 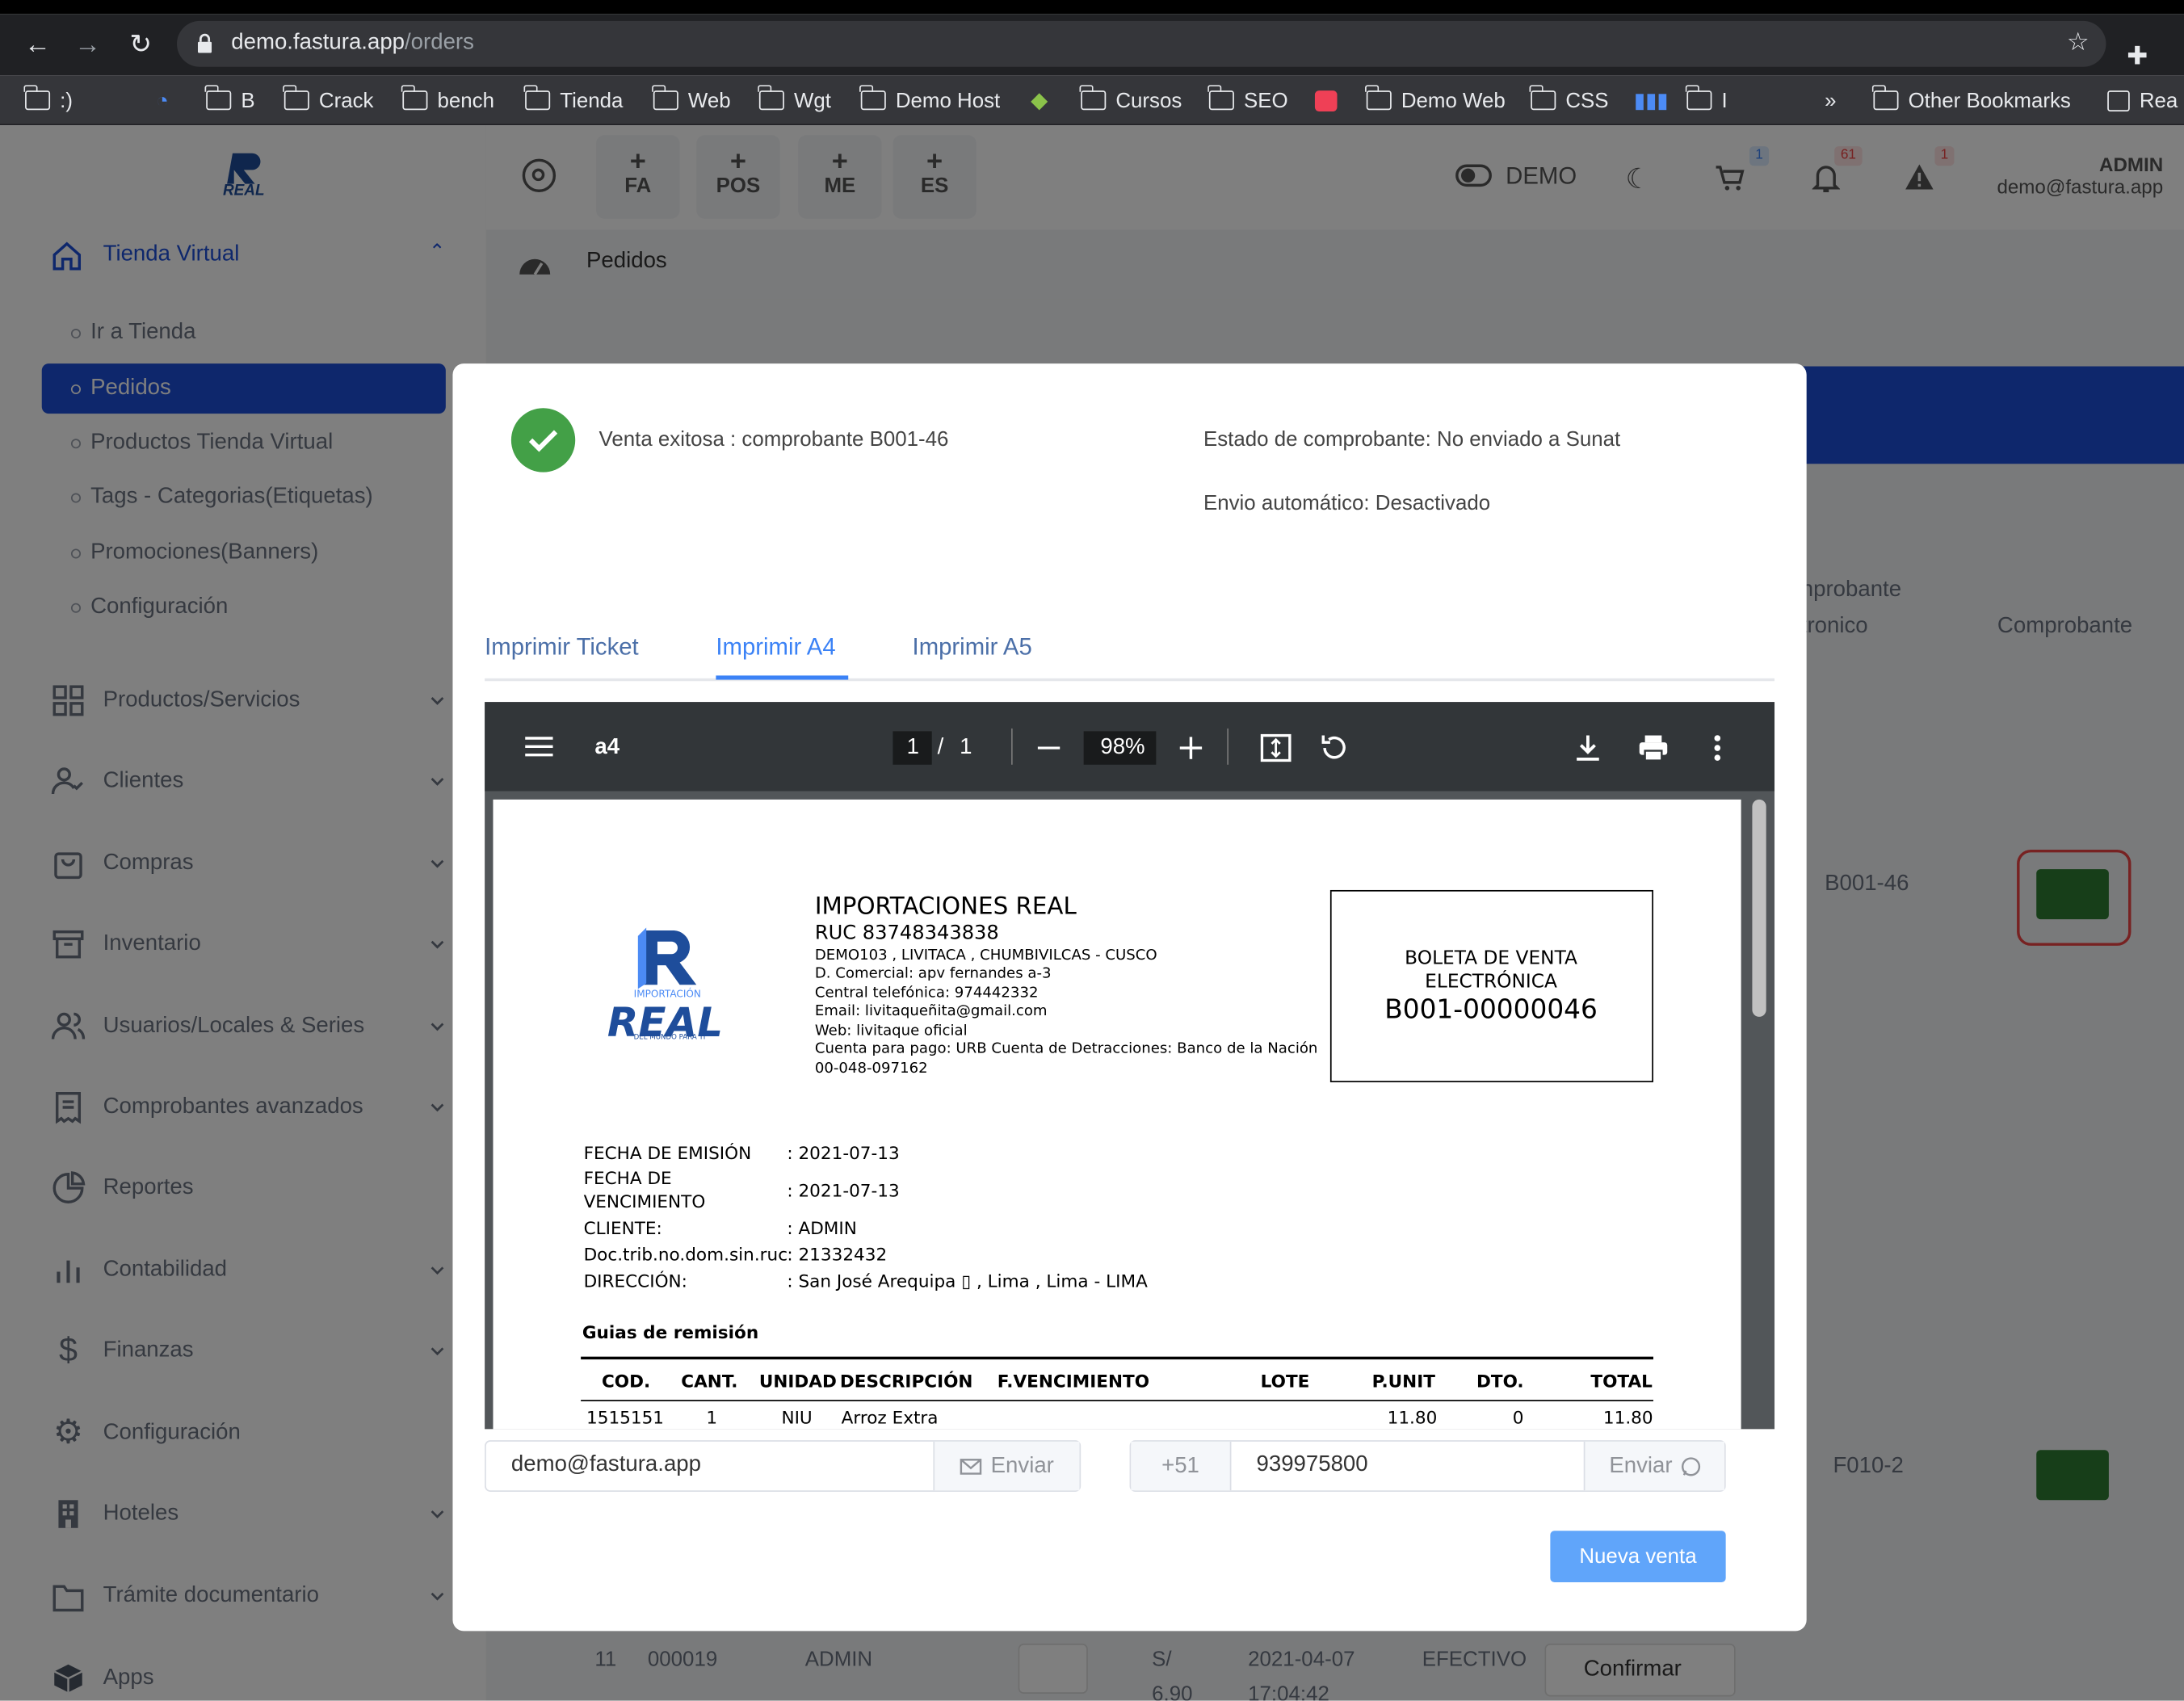 What do you see at coordinates (907, 934) in the screenshot?
I see `company-ruc: RUC 83748343838` at bounding box center [907, 934].